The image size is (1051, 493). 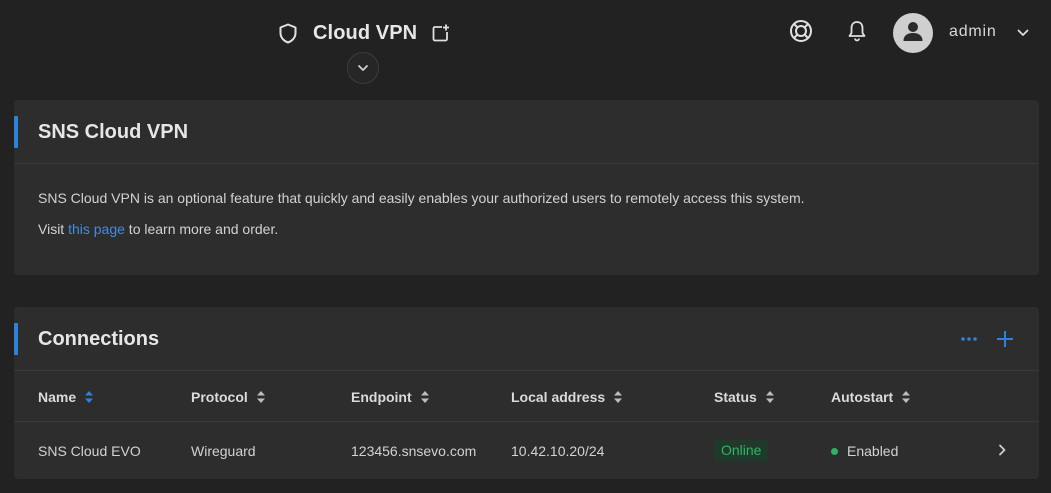 I want to click on help-button, so click(x=801, y=33).